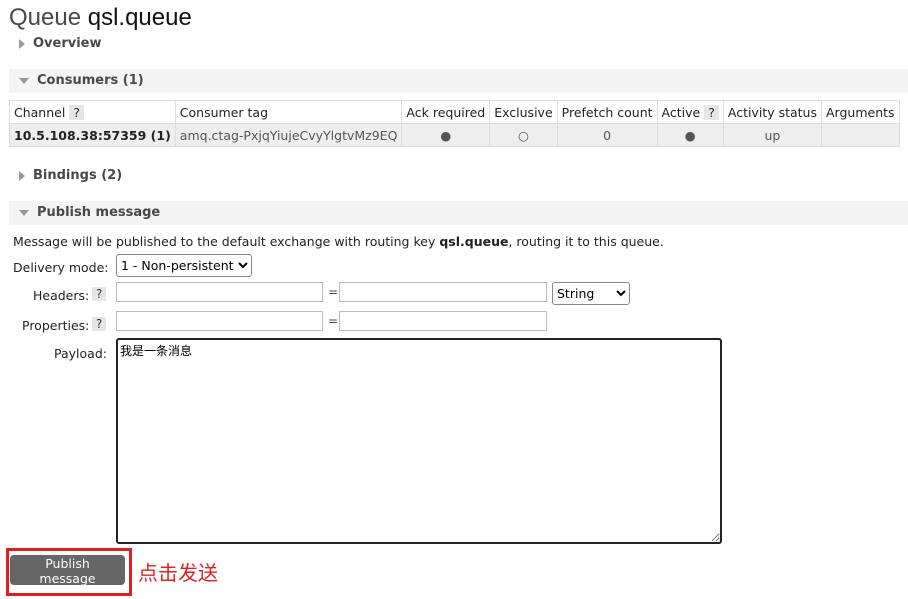  I want to click on header-value-input, so click(443, 292).